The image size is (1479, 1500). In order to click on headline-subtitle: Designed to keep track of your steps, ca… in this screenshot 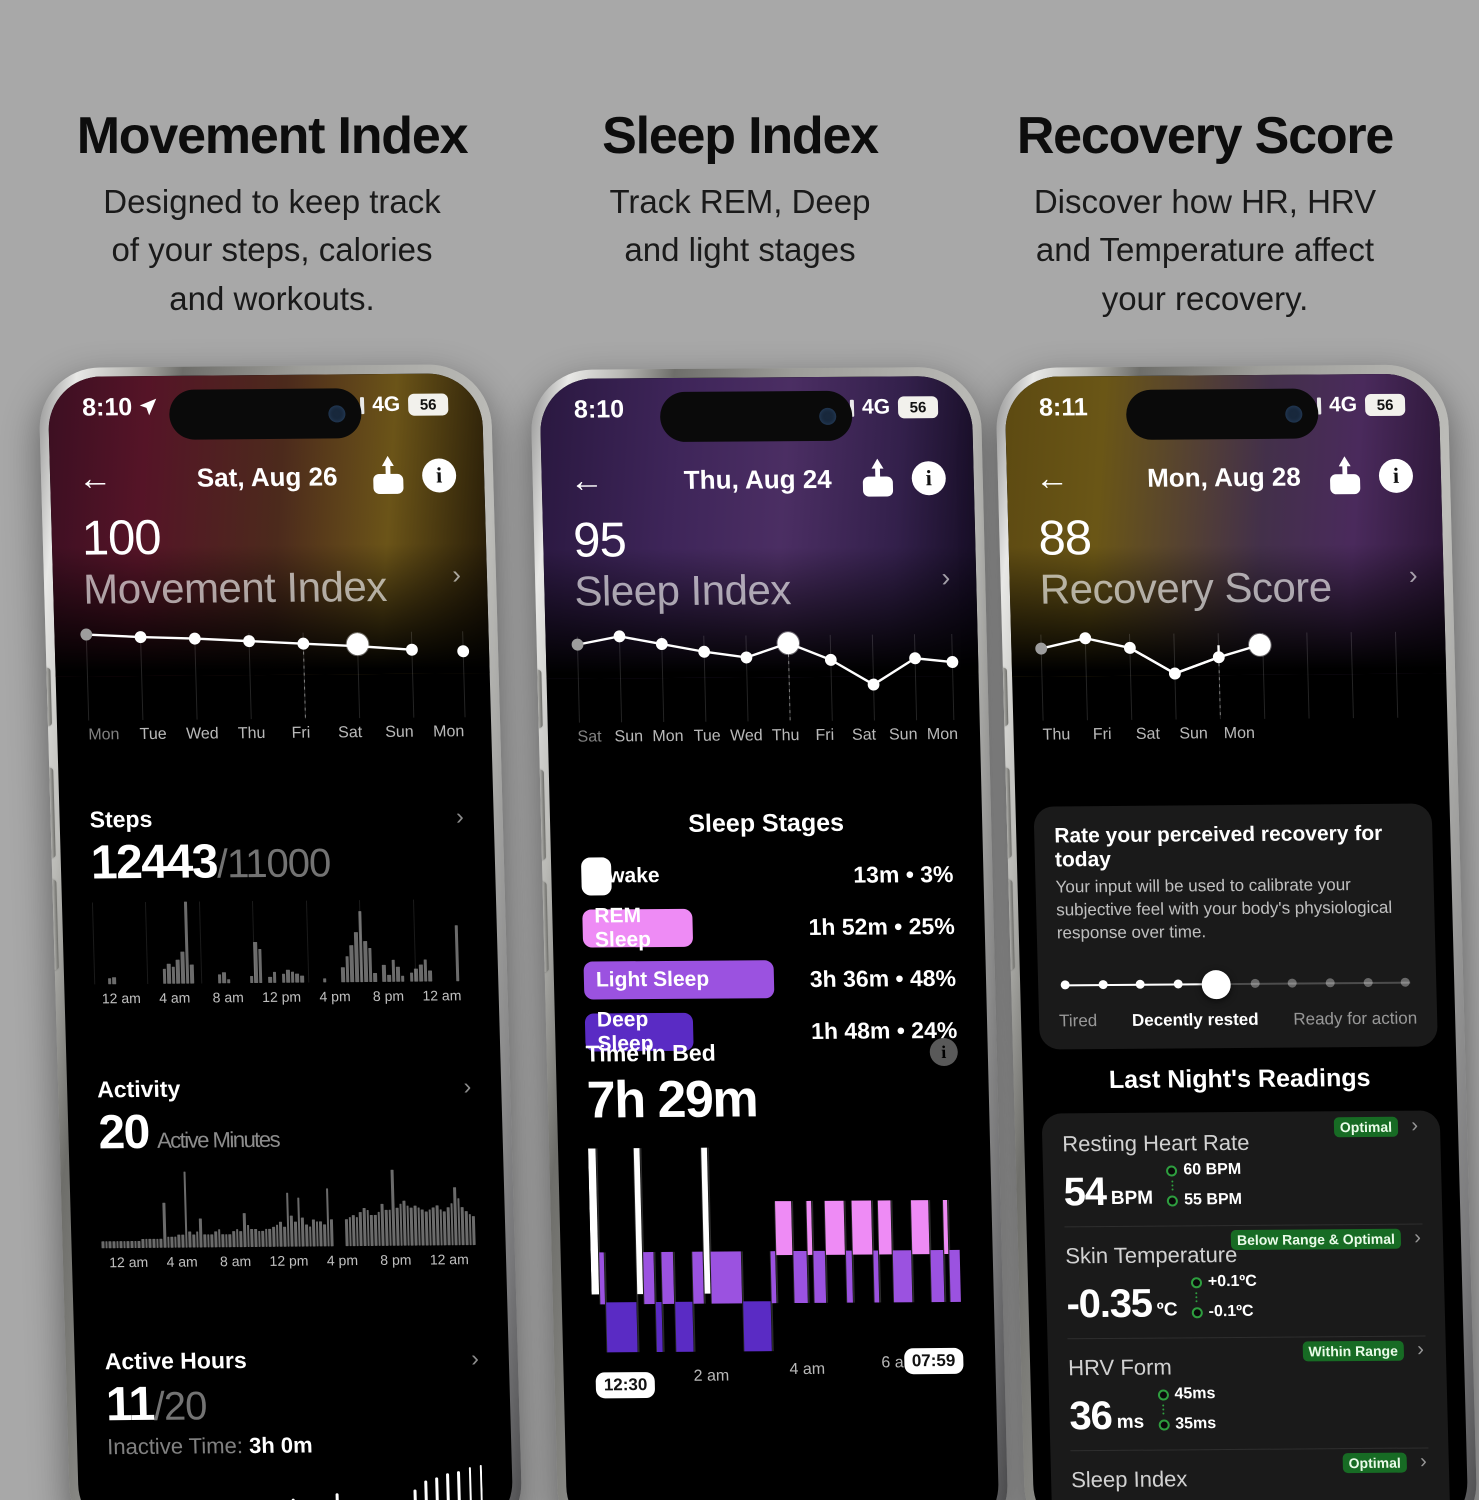, I will do `click(272, 250)`.